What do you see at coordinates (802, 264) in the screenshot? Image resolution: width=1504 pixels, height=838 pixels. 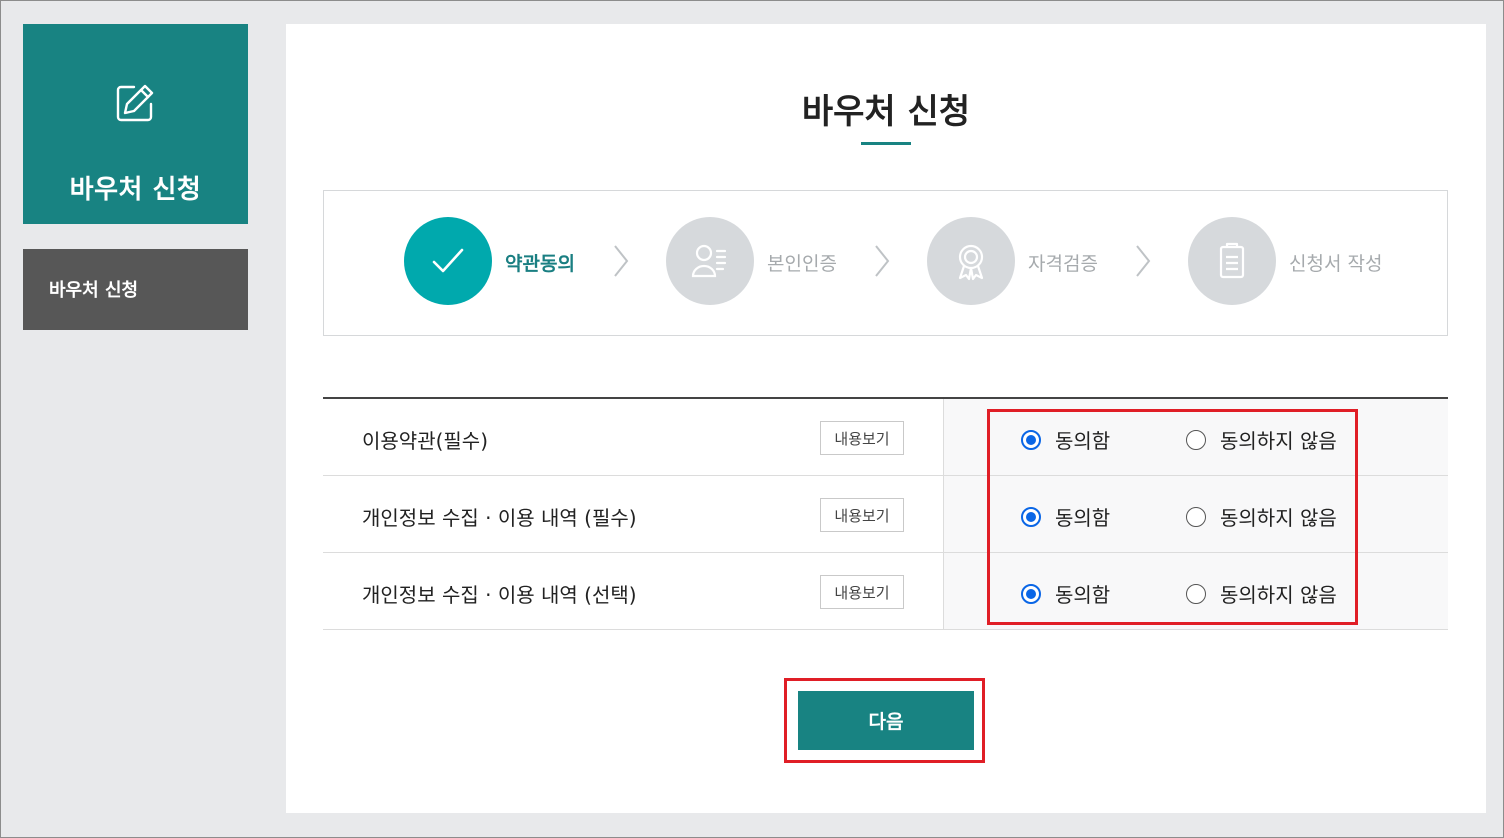 I see `step-label: 본인인증` at bounding box center [802, 264].